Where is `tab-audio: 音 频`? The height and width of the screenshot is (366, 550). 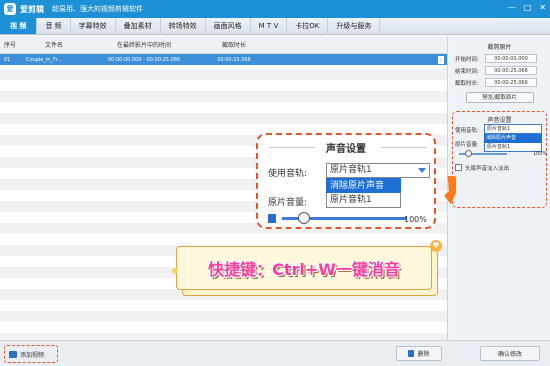 tab-audio: 音 频 is located at coordinates (54, 26).